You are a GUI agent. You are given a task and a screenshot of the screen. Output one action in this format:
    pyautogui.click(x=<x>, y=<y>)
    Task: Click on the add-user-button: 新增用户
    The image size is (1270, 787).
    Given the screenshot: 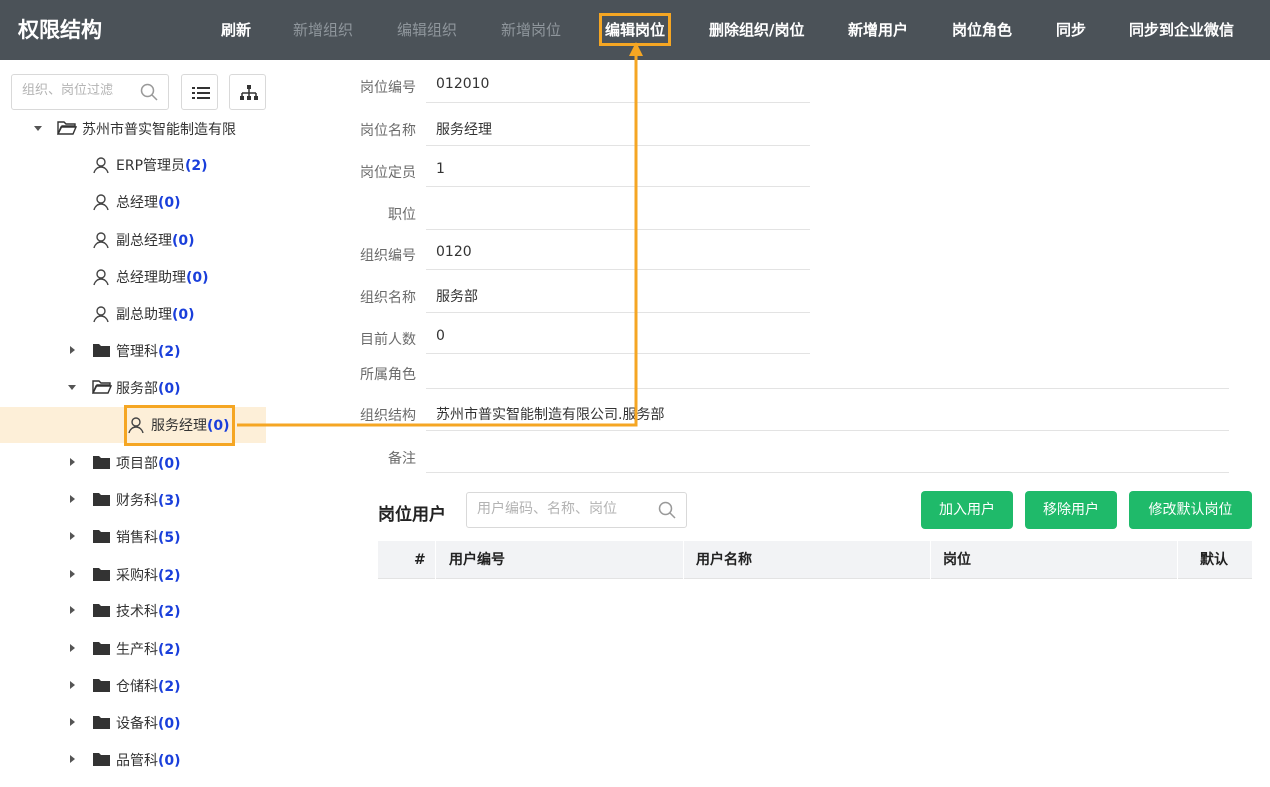 What is the action you would take?
    pyautogui.click(x=878, y=29)
    